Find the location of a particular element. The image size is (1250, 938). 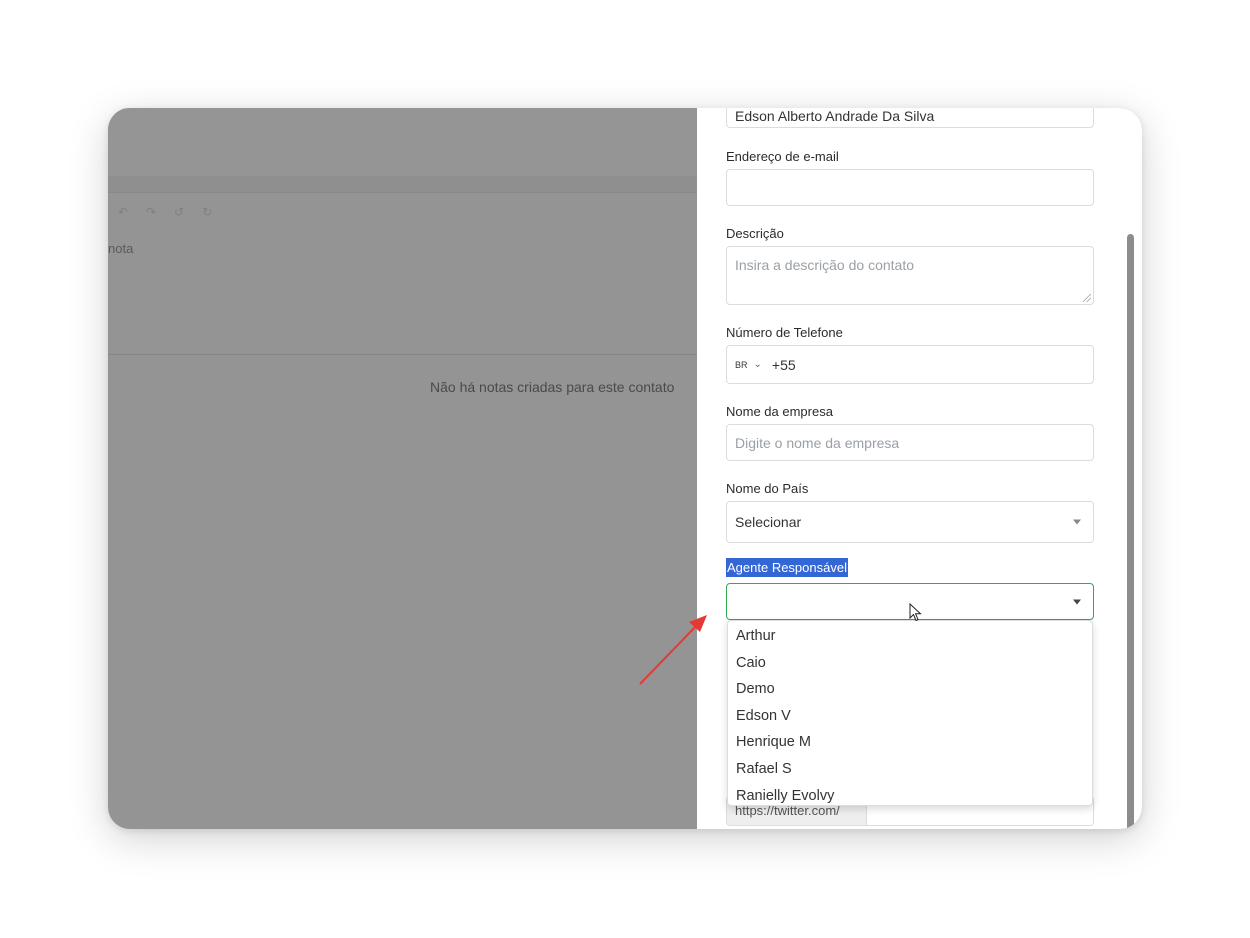

dropdown-option: Ranielly Evolvy is located at coordinates (910, 796).